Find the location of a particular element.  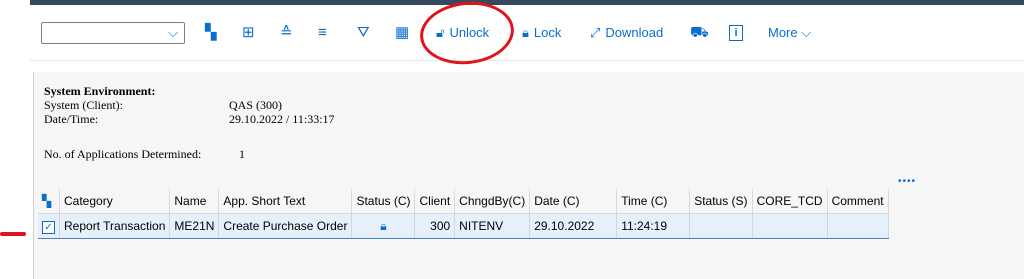

info-heading: System Environment: is located at coordinates (100, 91).